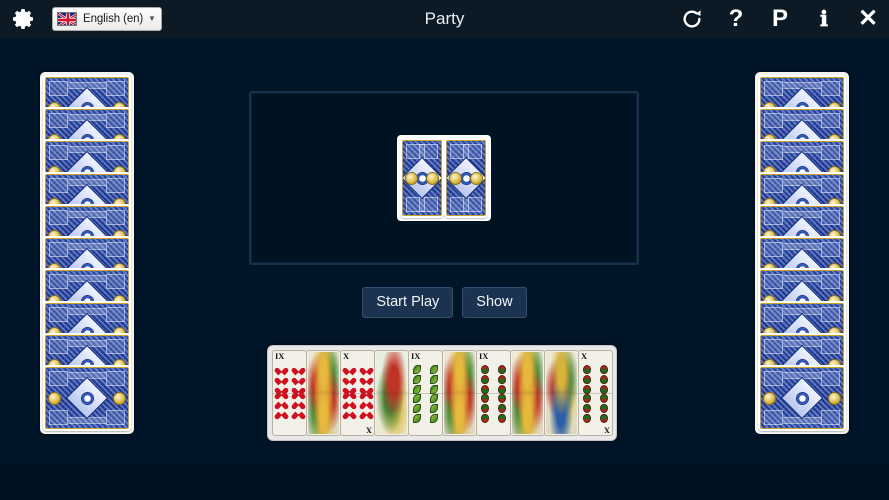 The width and height of the screenshot is (889, 500). What do you see at coordinates (824, 19) in the screenshot?
I see `info-icon: ℹ` at bounding box center [824, 19].